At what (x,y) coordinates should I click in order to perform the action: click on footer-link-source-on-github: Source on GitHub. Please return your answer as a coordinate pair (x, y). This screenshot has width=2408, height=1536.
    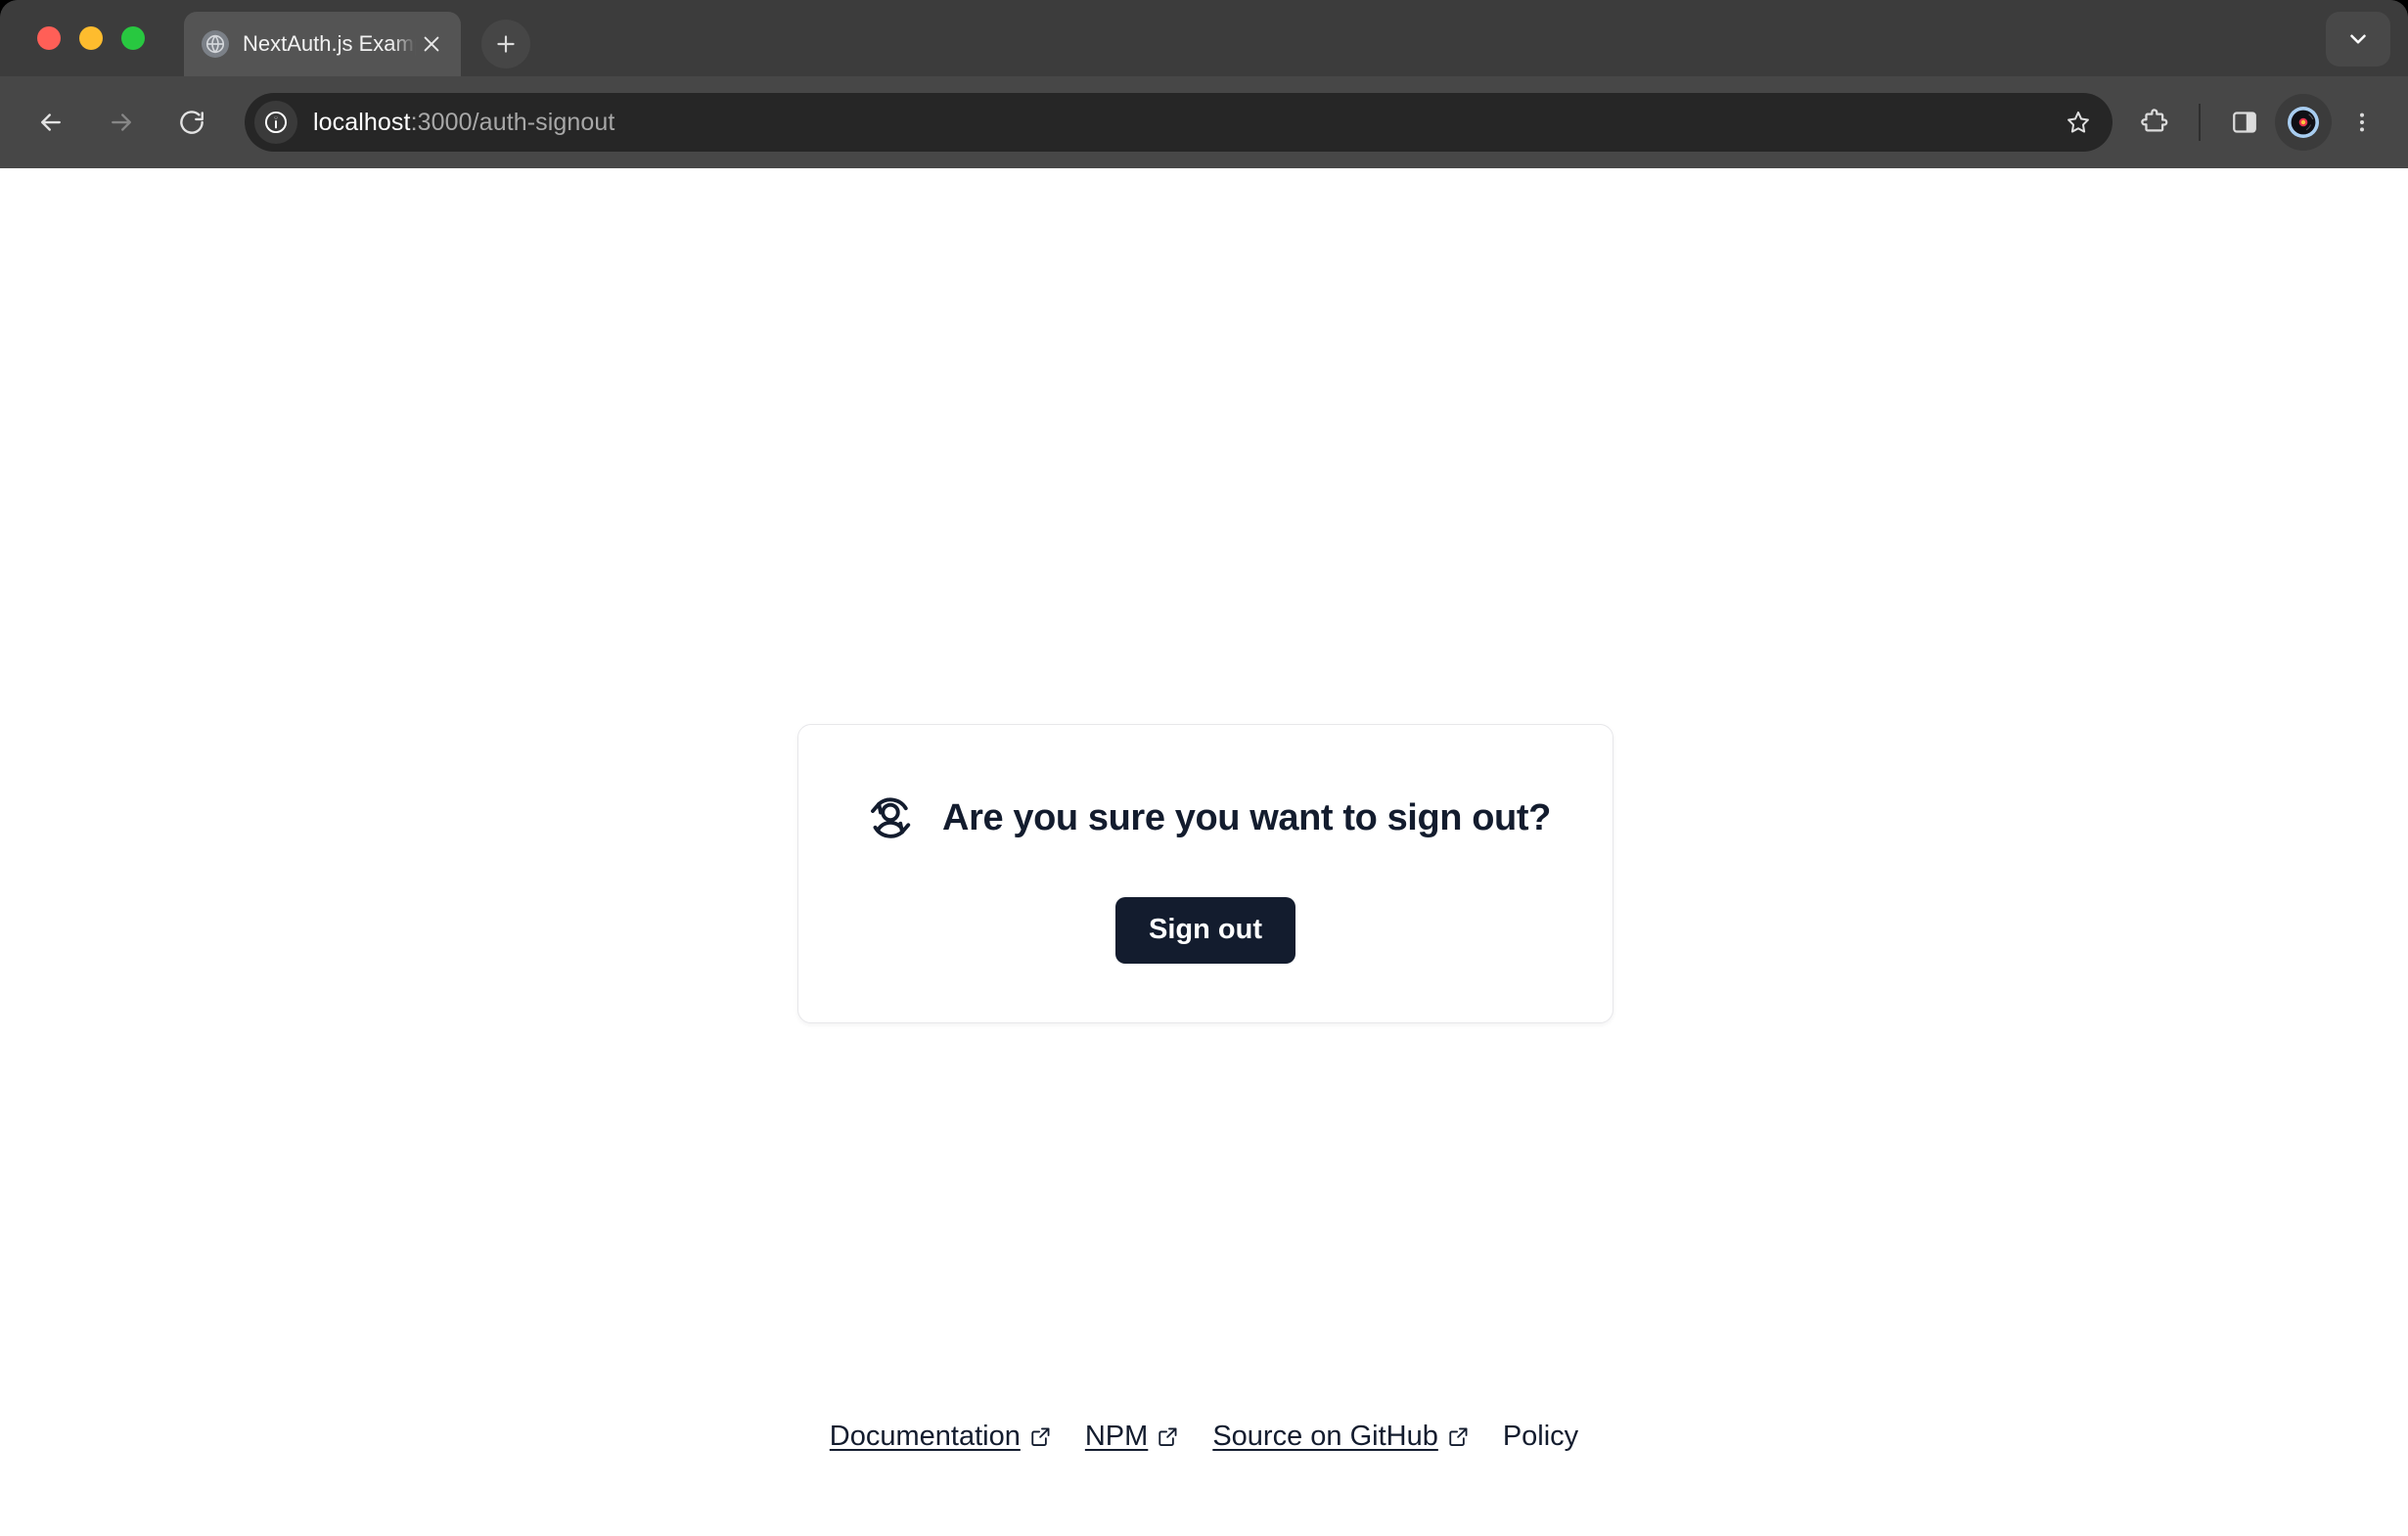
    Looking at the image, I should click on (1341, 1437).